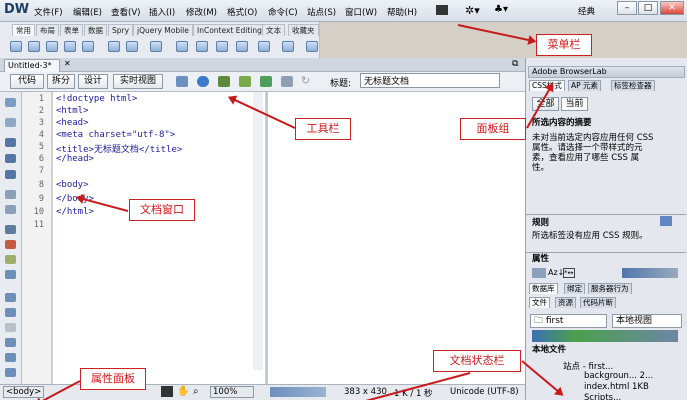 The image size is (687, 400). I want to click on workspace-switcher: 经典, so click(586, 11).